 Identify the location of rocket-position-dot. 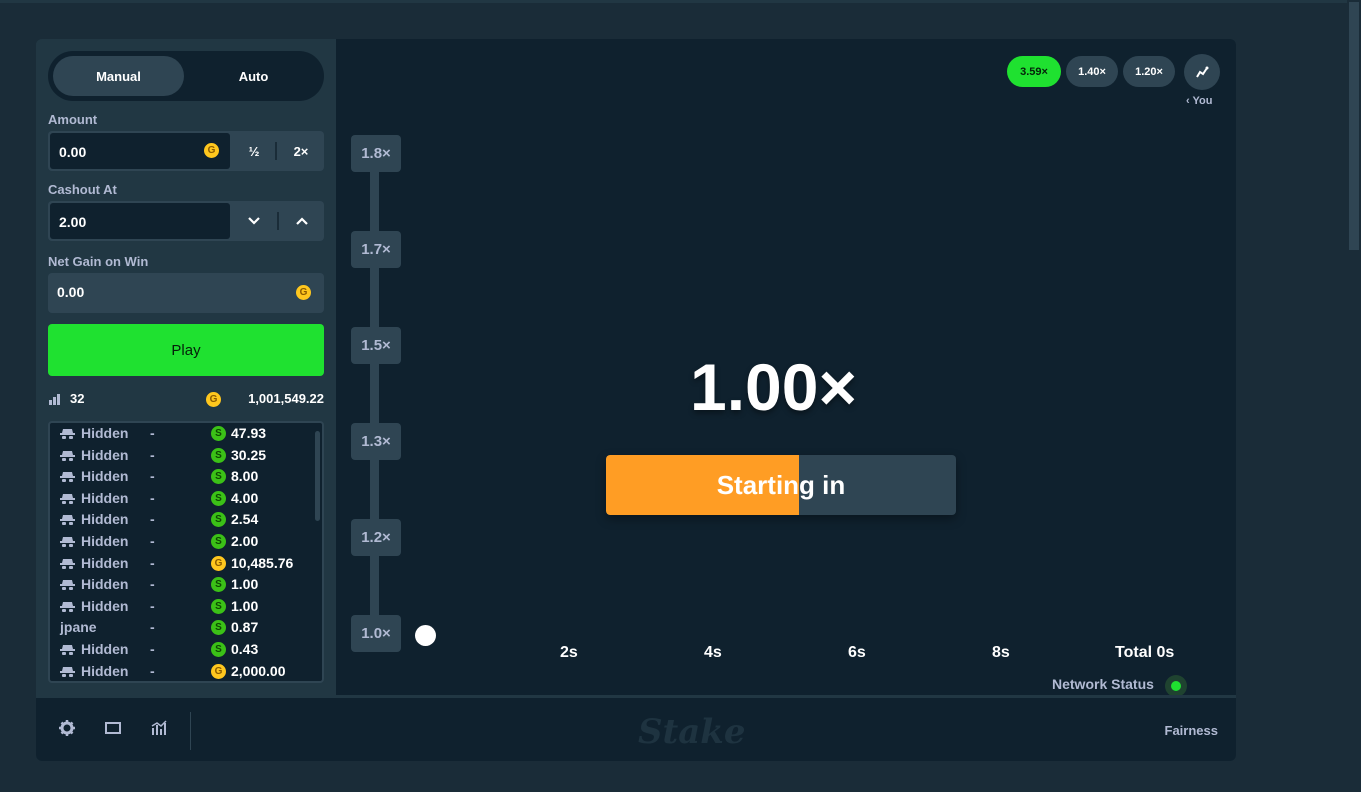
(425, 635).